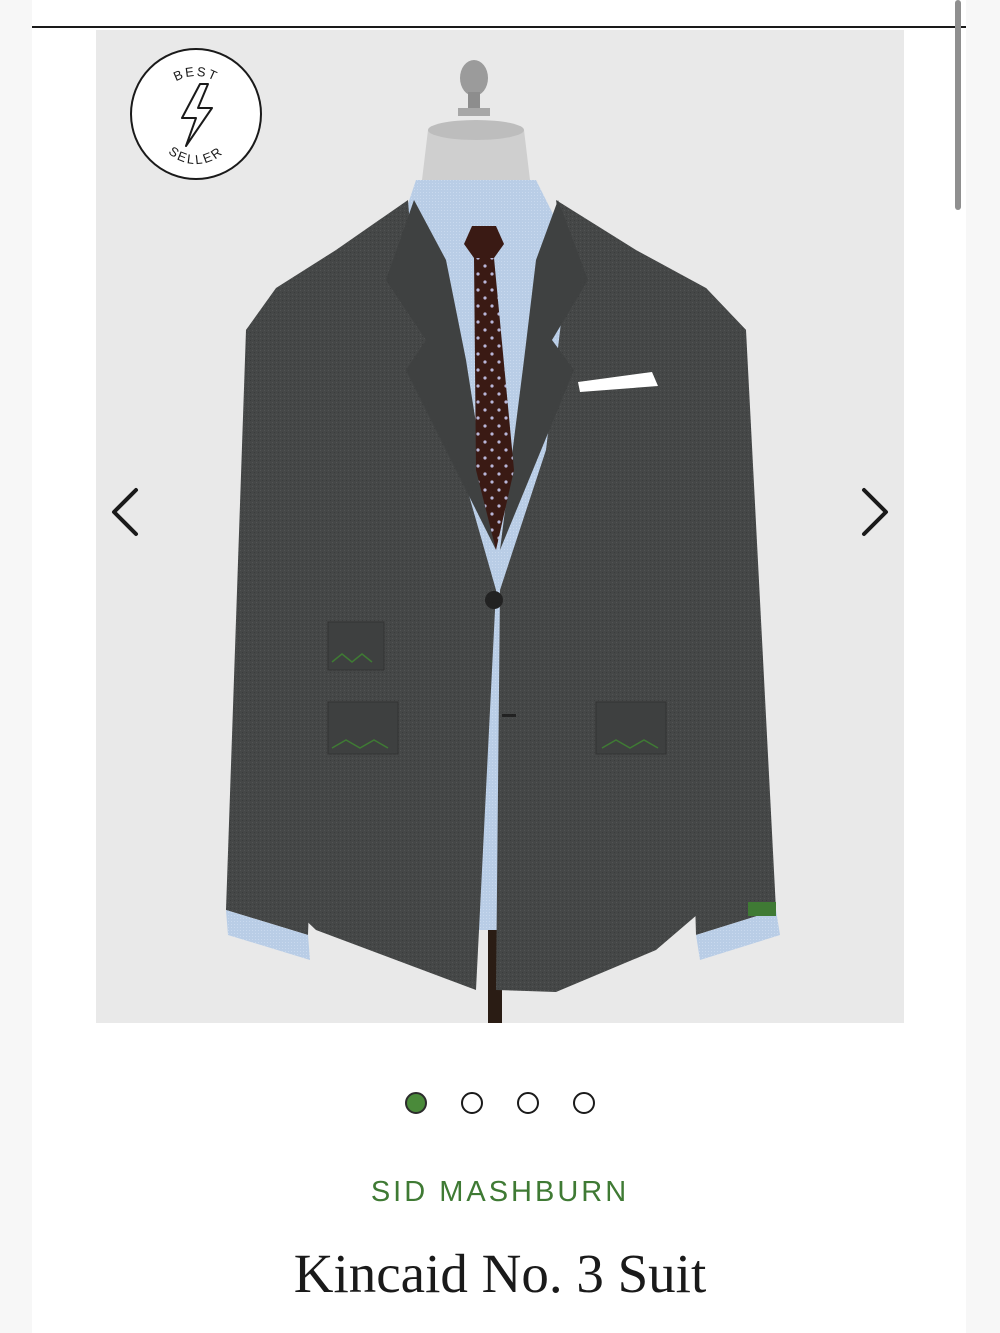 This screenshot has height=1333, width=1000. What do you see at coordinates (500, 1105) in the screenshot?
I see `gallery-pagination` at bounding box center [500, 1105].